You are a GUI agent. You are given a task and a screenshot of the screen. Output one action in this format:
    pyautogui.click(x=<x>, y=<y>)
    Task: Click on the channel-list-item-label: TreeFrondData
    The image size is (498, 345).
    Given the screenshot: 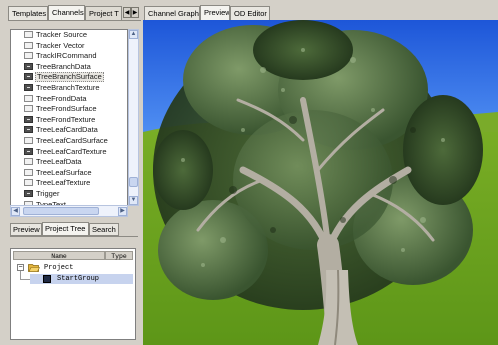 What is the action you would take?
    pyautogui.click(x=61, y=98)
    